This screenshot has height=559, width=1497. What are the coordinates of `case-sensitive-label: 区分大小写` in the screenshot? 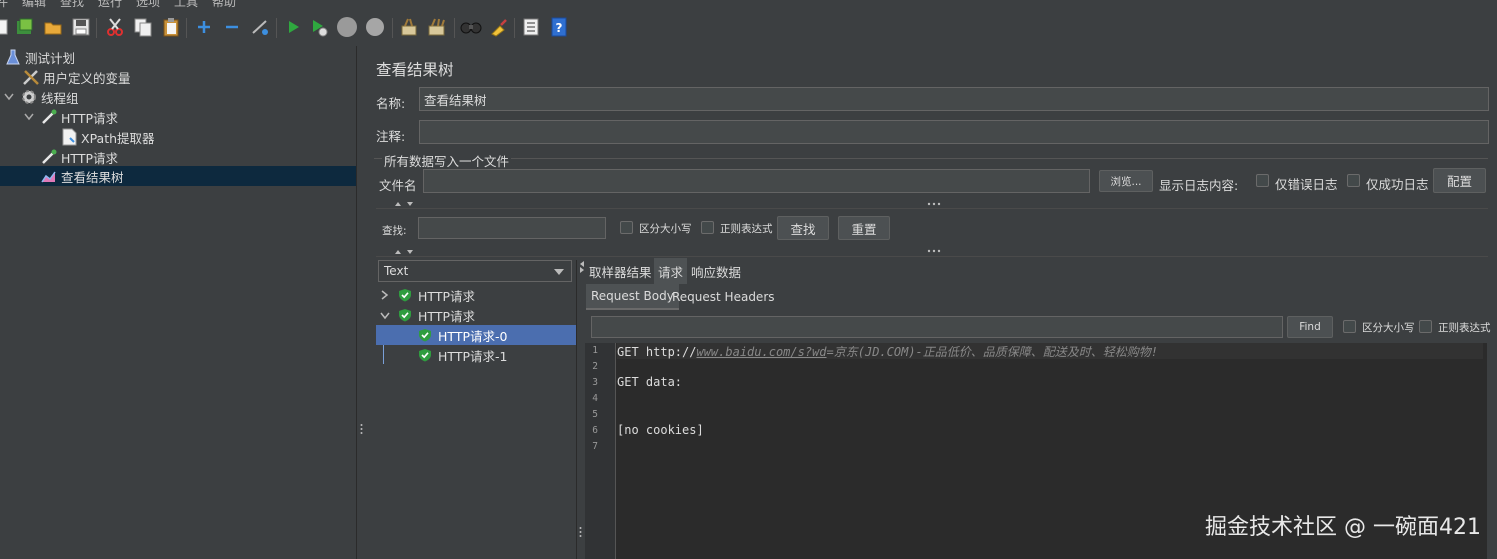 It's located at (665, 229).